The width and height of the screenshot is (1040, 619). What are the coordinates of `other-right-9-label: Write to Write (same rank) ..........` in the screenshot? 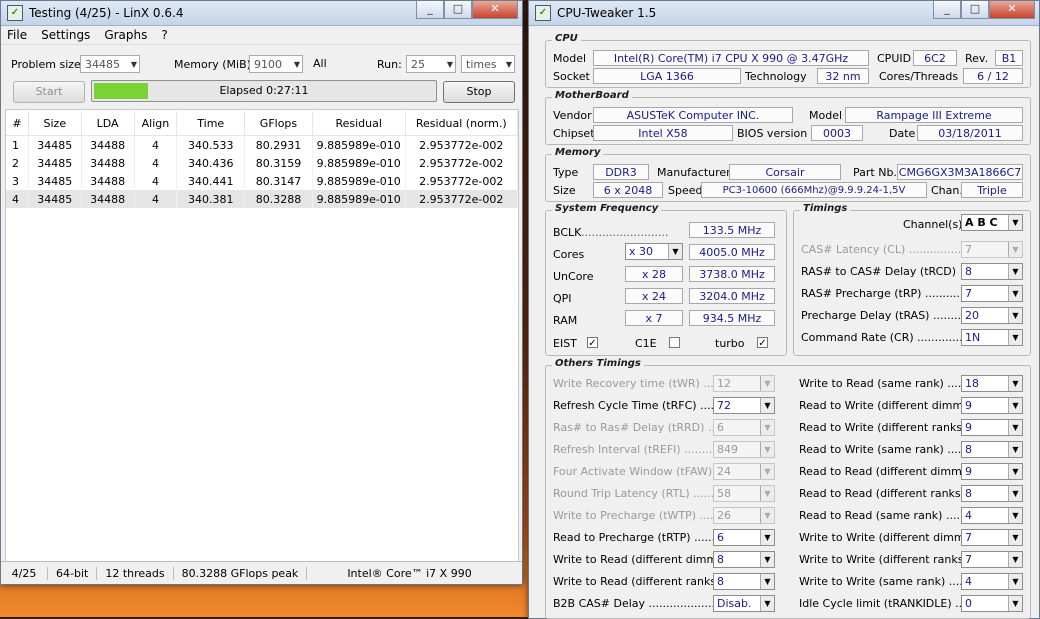 It's located at (891, 581).